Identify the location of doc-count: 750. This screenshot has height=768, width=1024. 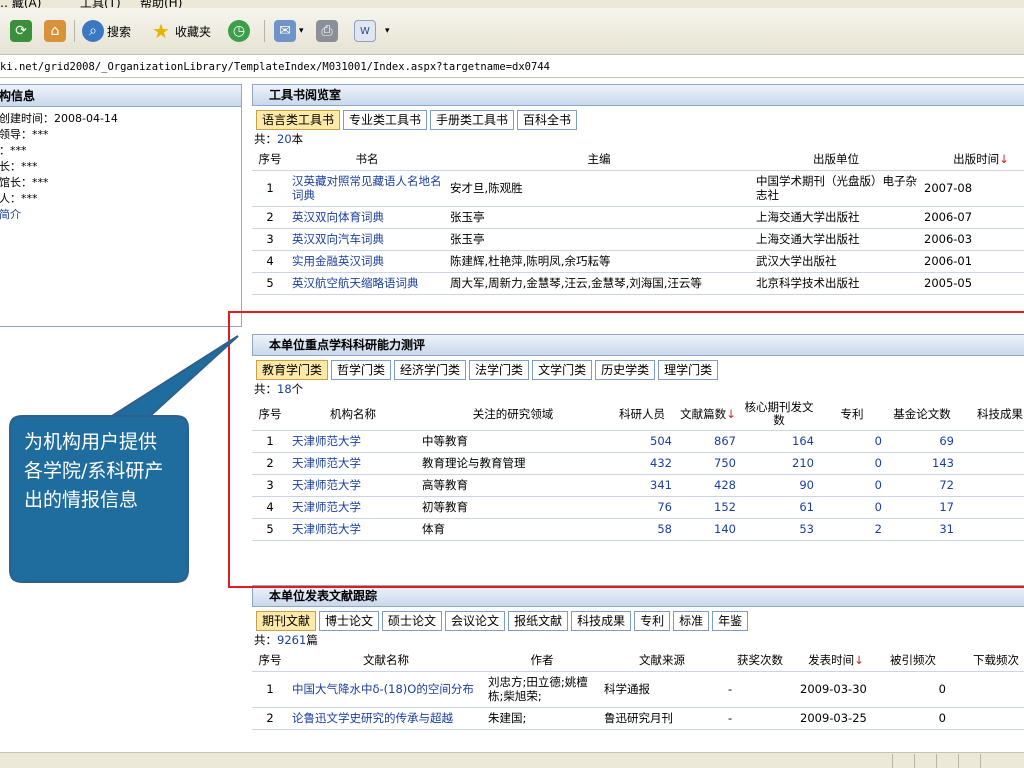
(708, 463).